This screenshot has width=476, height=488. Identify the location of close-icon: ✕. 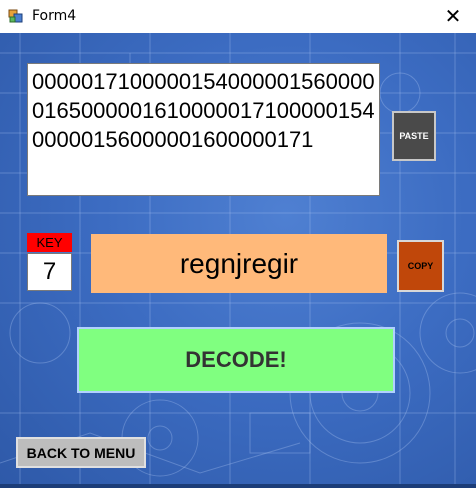
(453, 16).